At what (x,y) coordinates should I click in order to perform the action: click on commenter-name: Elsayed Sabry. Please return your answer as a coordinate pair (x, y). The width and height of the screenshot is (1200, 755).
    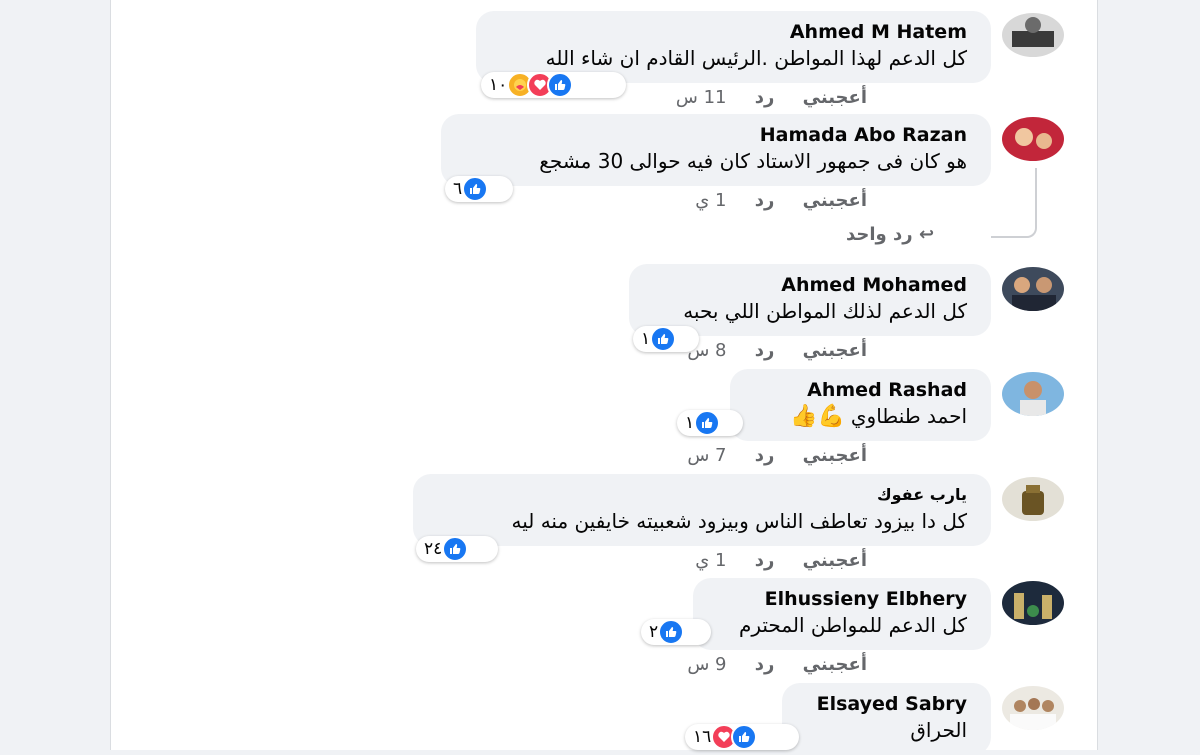
    Looking at the image, I should click on (880, 704).